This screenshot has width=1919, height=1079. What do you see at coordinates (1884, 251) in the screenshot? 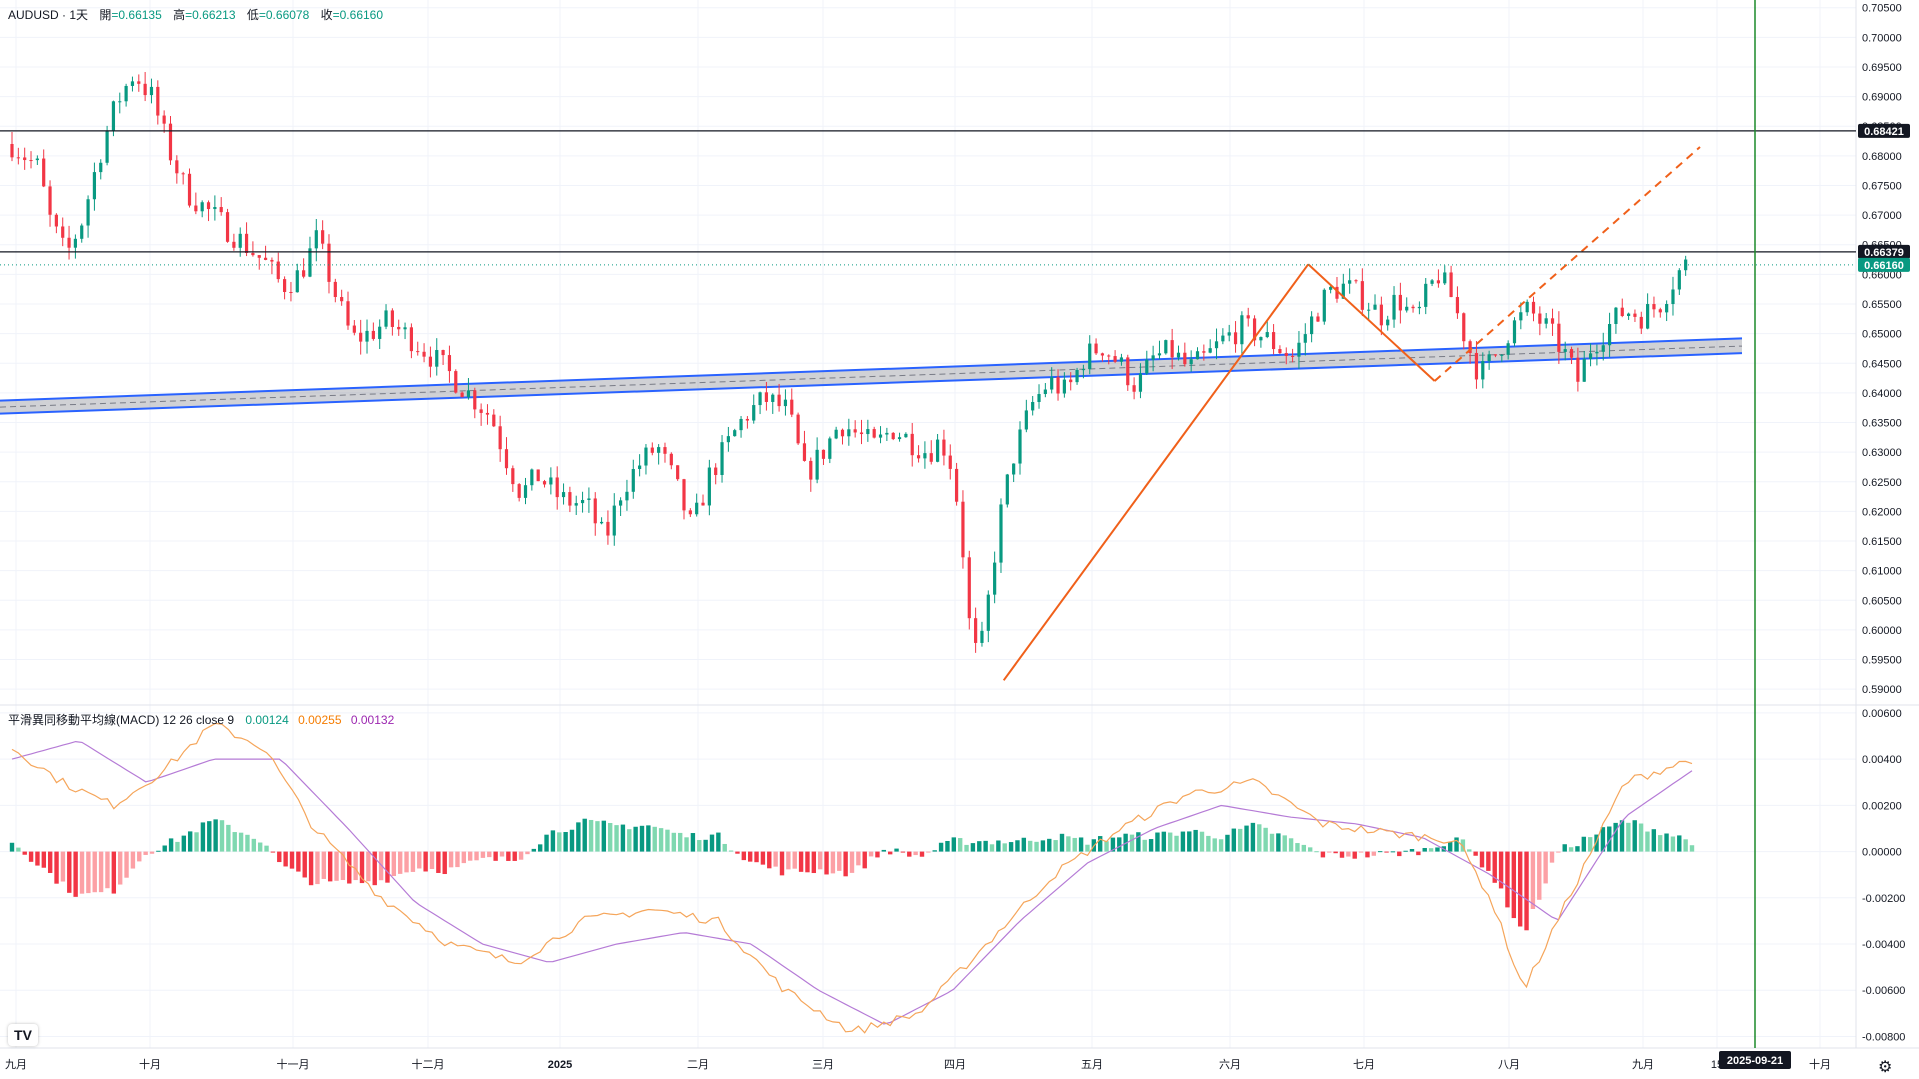
I see `level-price-tag: 0.66379` at bounding box center [1884, 251].